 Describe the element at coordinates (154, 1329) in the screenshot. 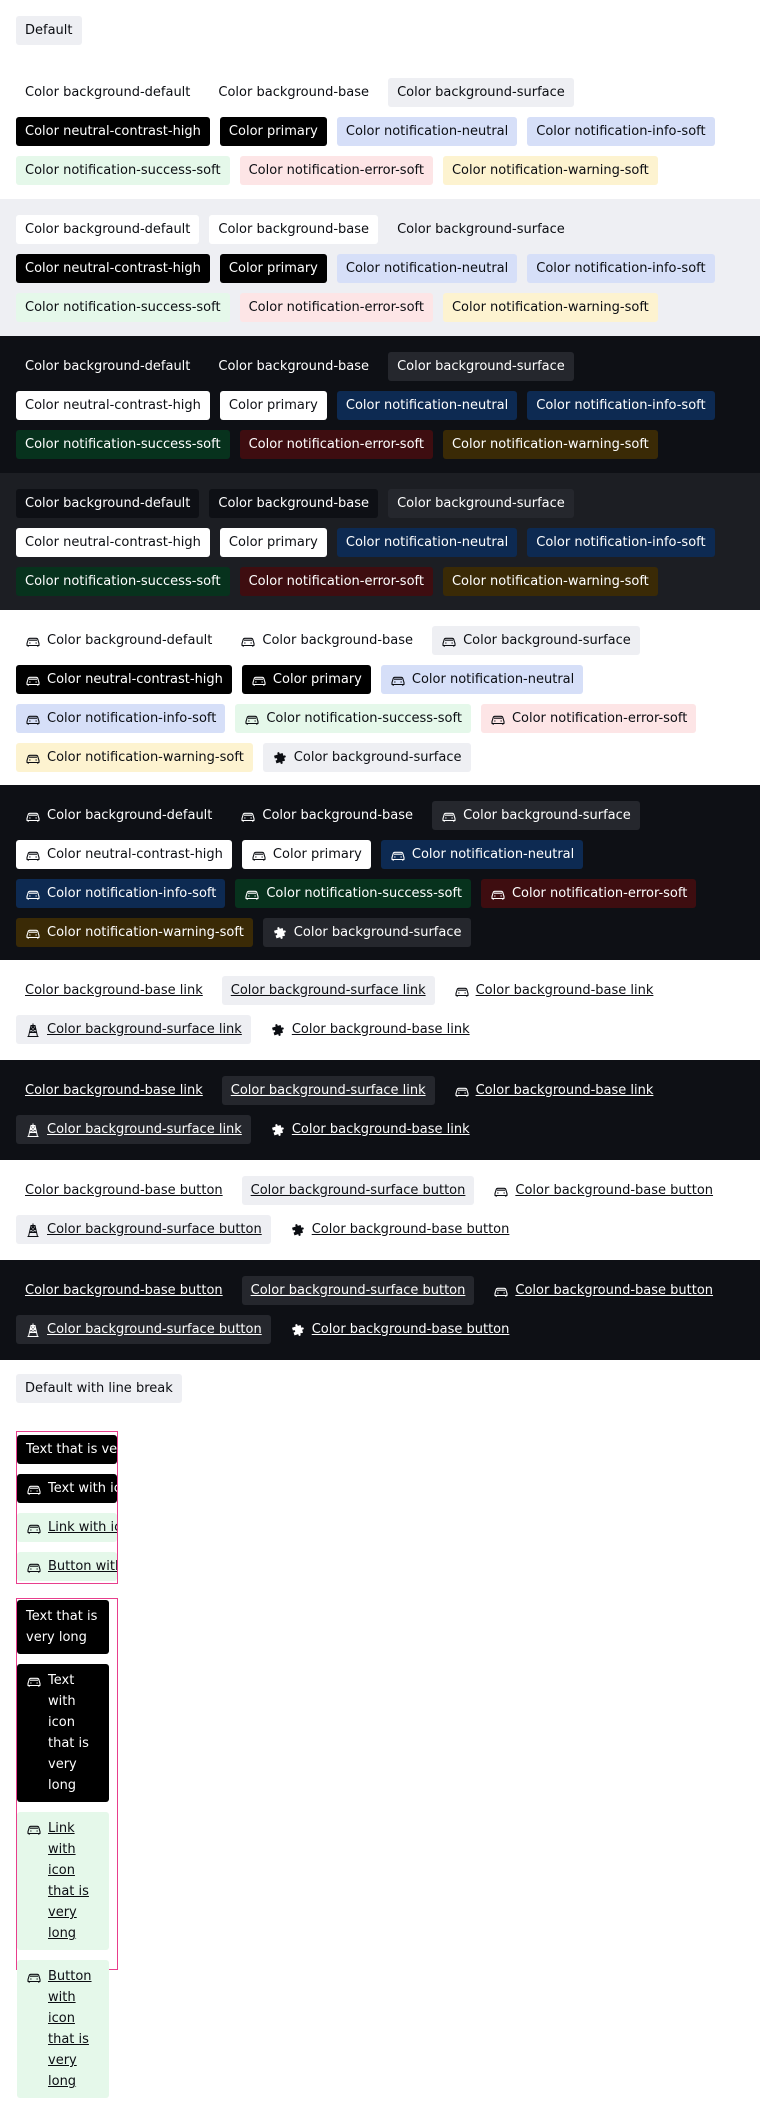

I see `button-label: Color background-surface button` at that location.